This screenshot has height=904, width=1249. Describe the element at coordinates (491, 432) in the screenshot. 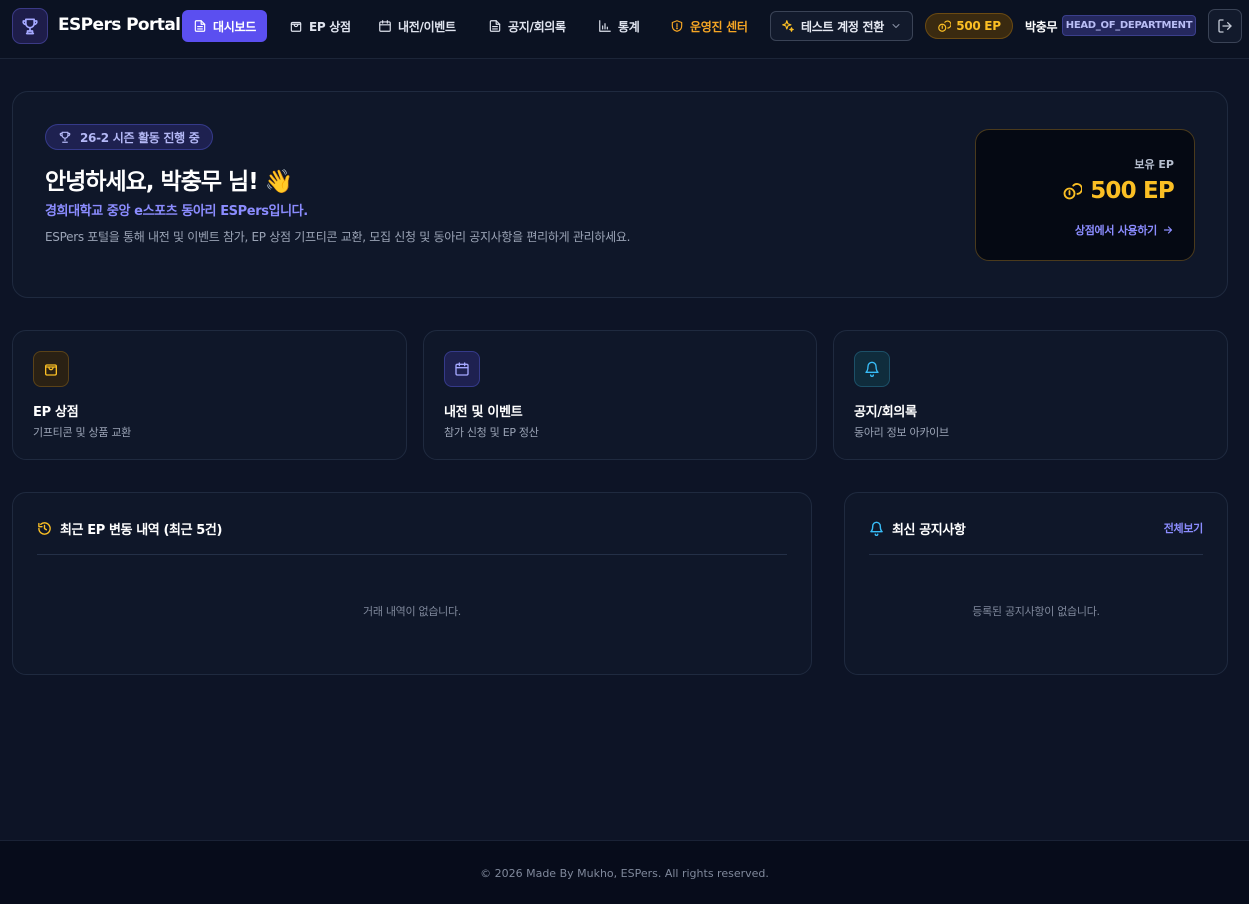

I see `quick-card-desc: 참가 신청 및 EP 정산` at that location.